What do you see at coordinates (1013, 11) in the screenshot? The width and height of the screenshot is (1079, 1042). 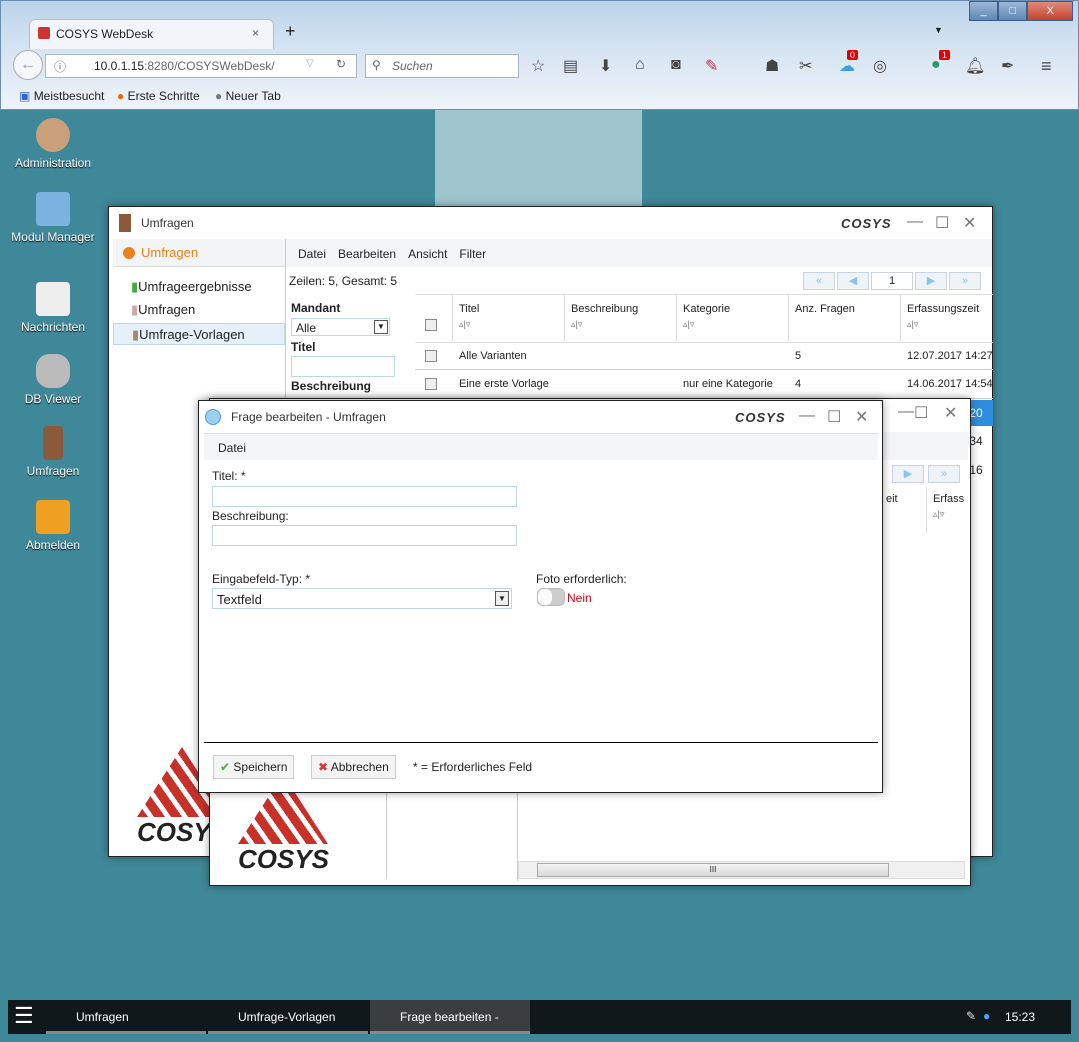 I see `maximize-button: □` at bounding box center [1013, 11].